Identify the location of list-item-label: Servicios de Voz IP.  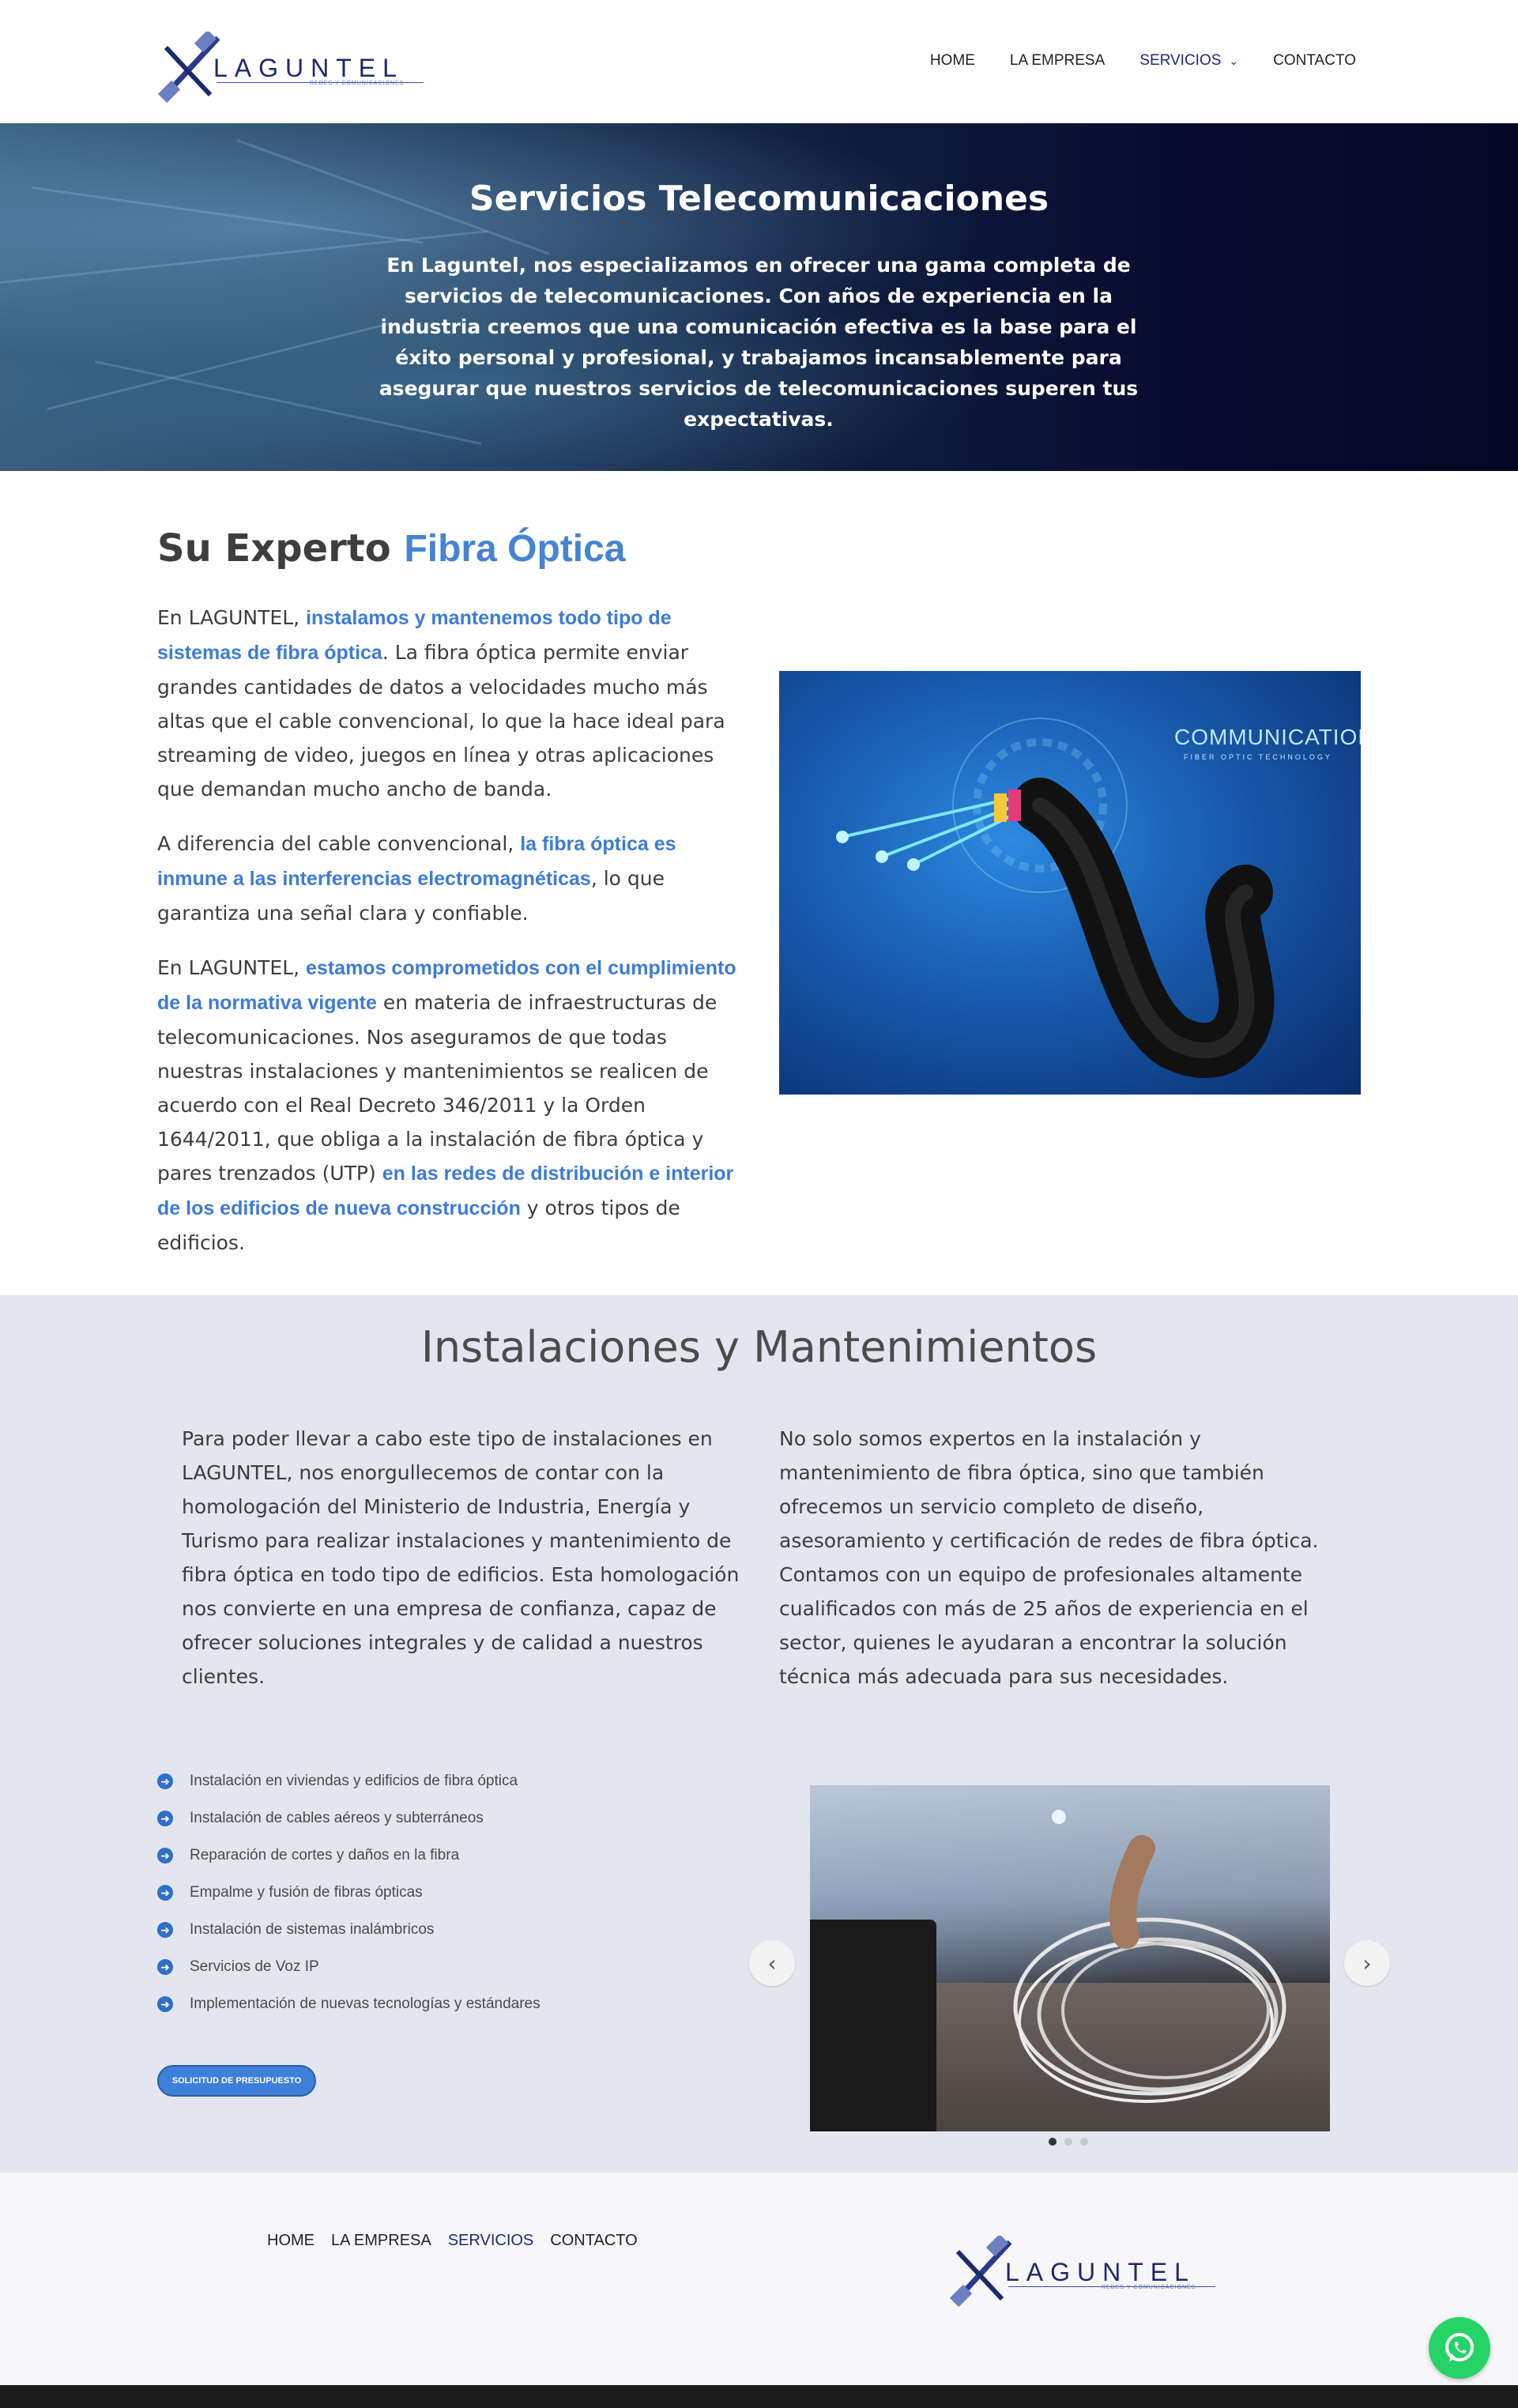
(254, 1967).